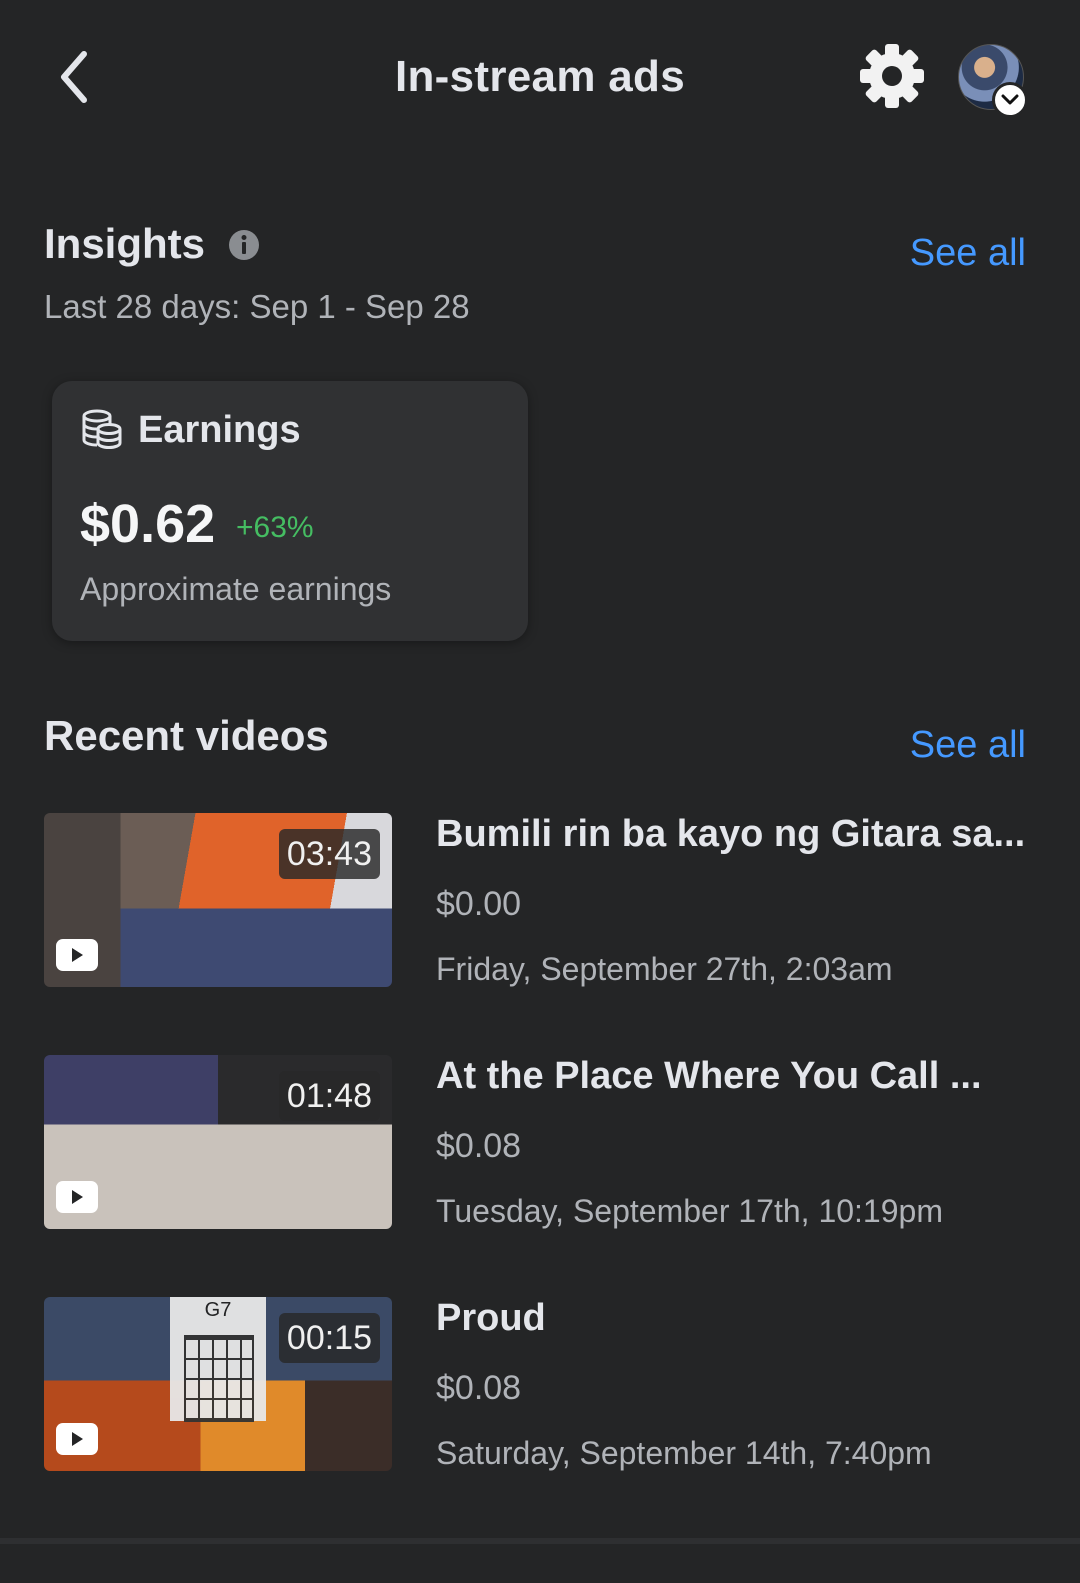 The width and height of the screenshot is (1080, 1583). I want to click on avatar-dropdown-badge, so click(1010, 100).